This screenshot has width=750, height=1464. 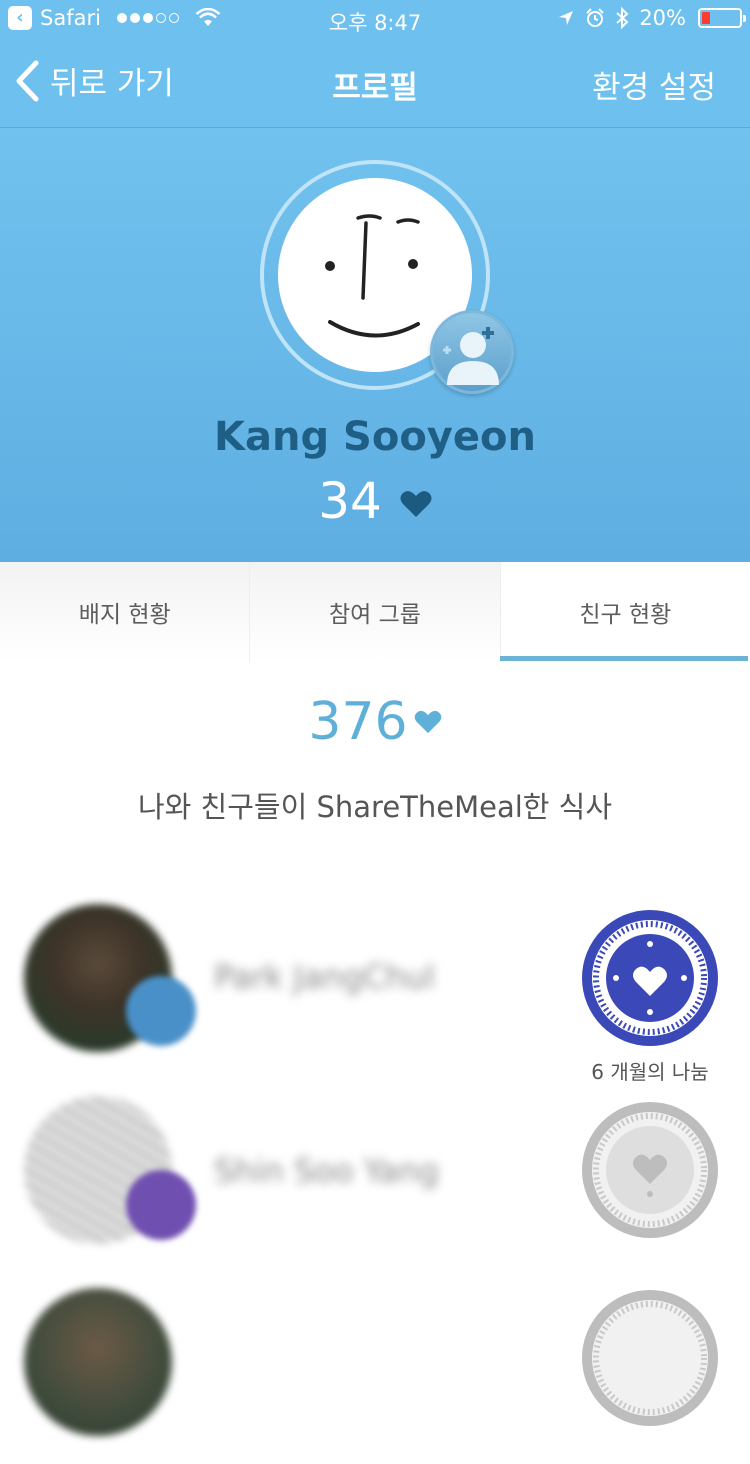 What do you see at coordinates (375, 437) in the screenshot?
I see `profile-name: Kang Sooyeon` at bounding box center [375, 437].